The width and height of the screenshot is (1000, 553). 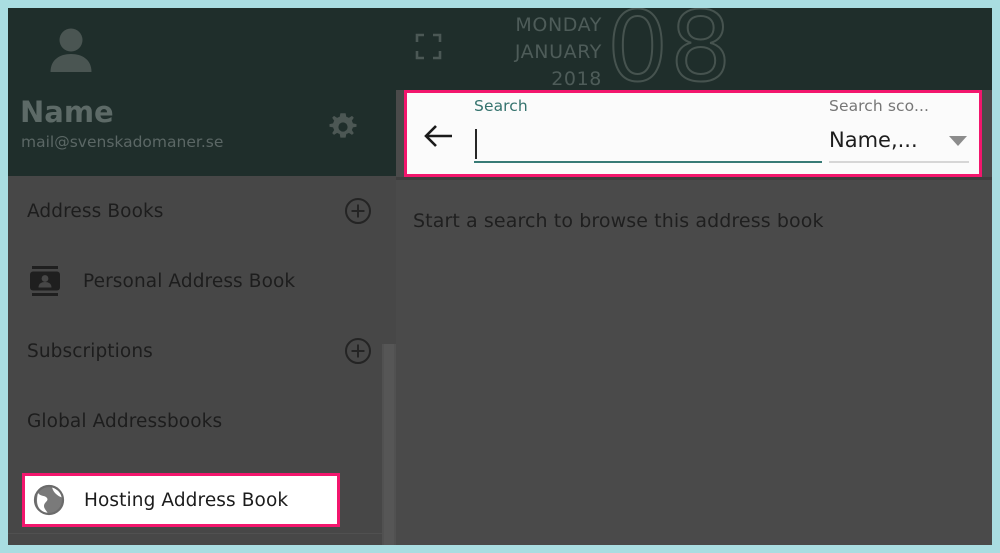 What do you see at coordinates (90, 351) in the screenshot?
I see `section-label: Subscriptions` at bounding box center [90, 351].